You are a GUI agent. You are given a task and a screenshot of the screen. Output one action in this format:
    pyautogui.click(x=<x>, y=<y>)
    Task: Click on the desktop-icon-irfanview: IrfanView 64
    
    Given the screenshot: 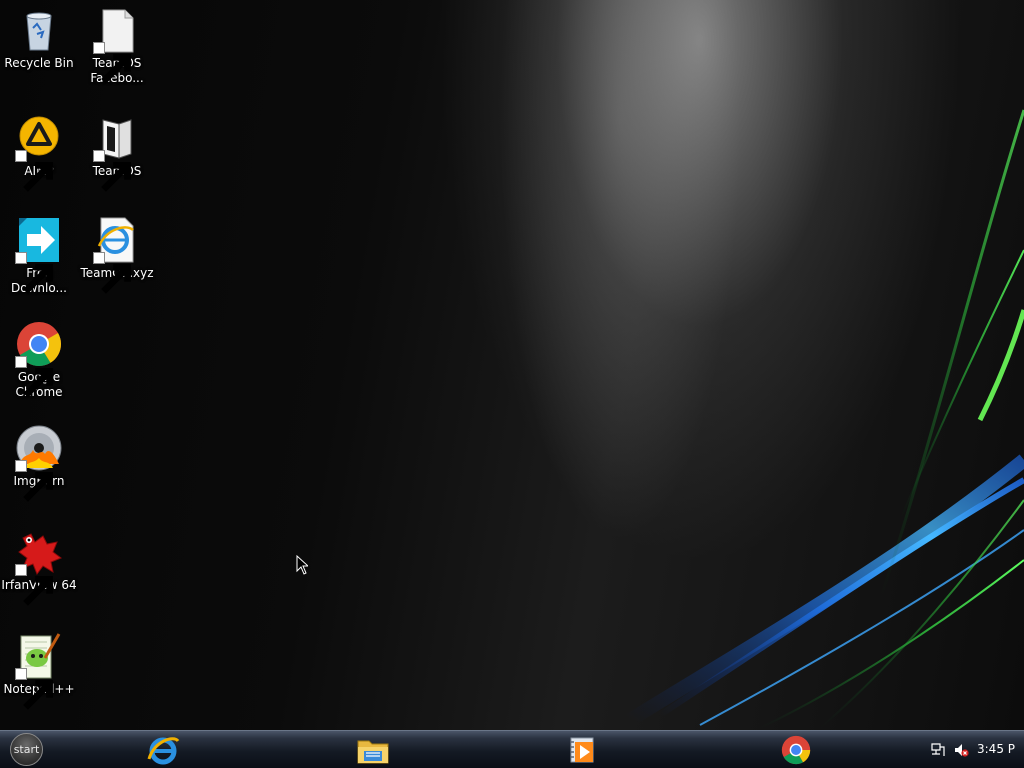 What is the action you would take?
    pyautogui.click(x=39, y=567)
    